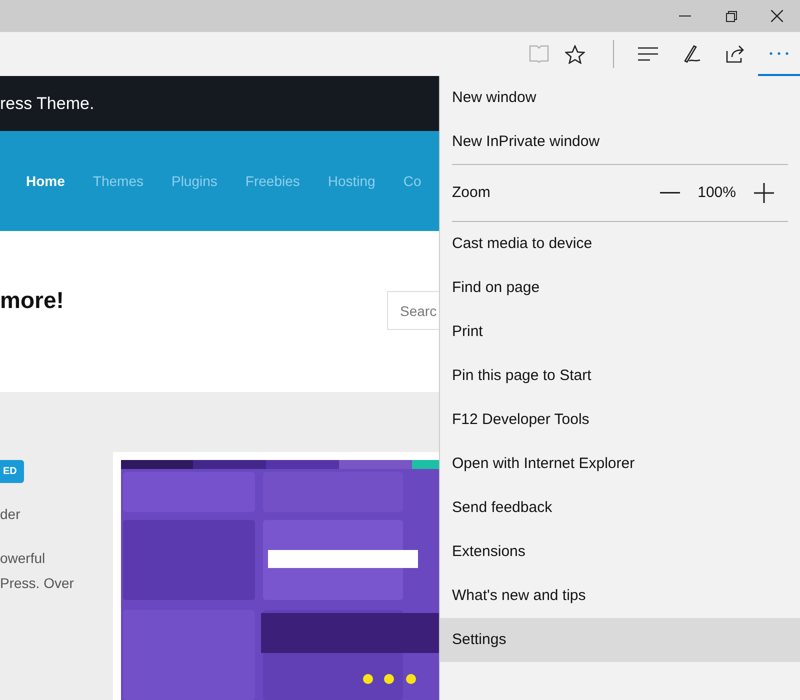 The width and height of the screenshot is (800, 700). I want to click on pen-icon, so click(692, 54).